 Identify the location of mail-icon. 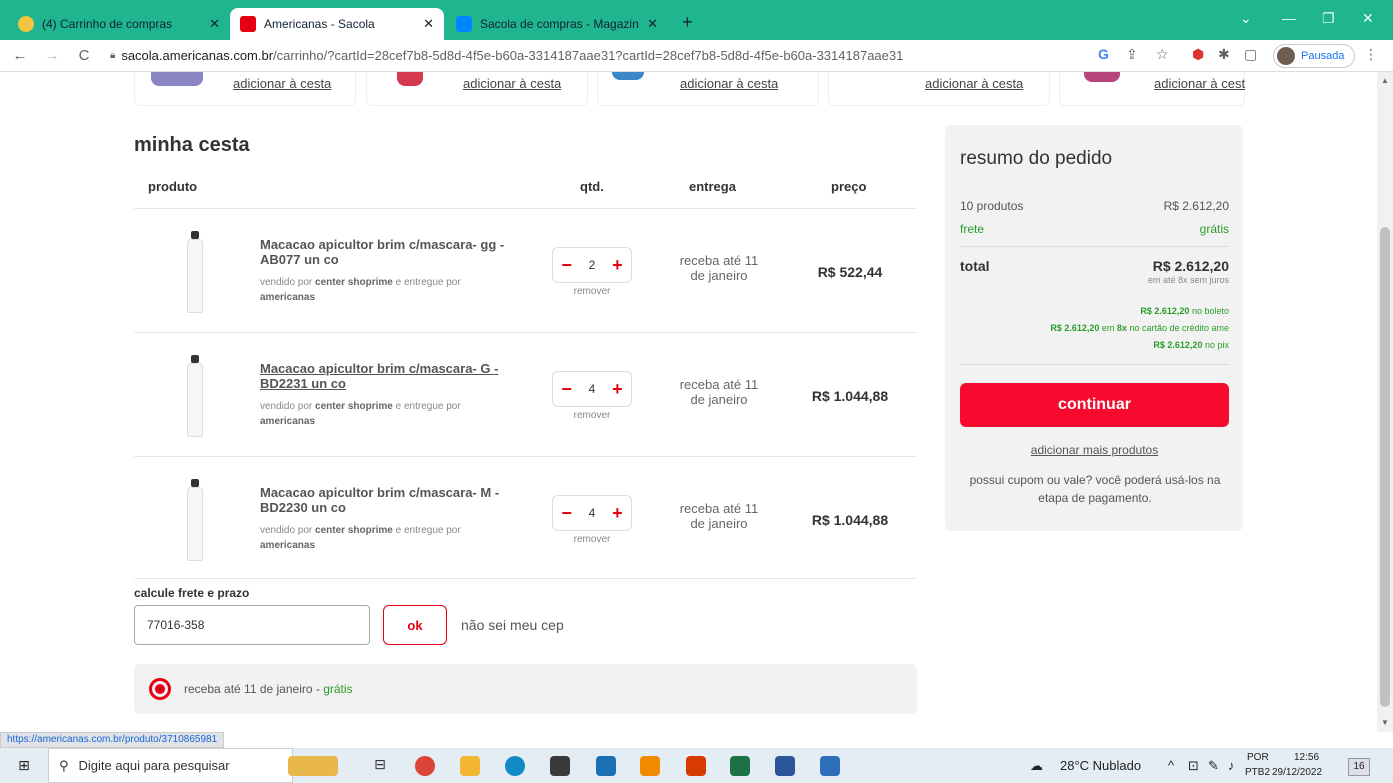
(606, 766).